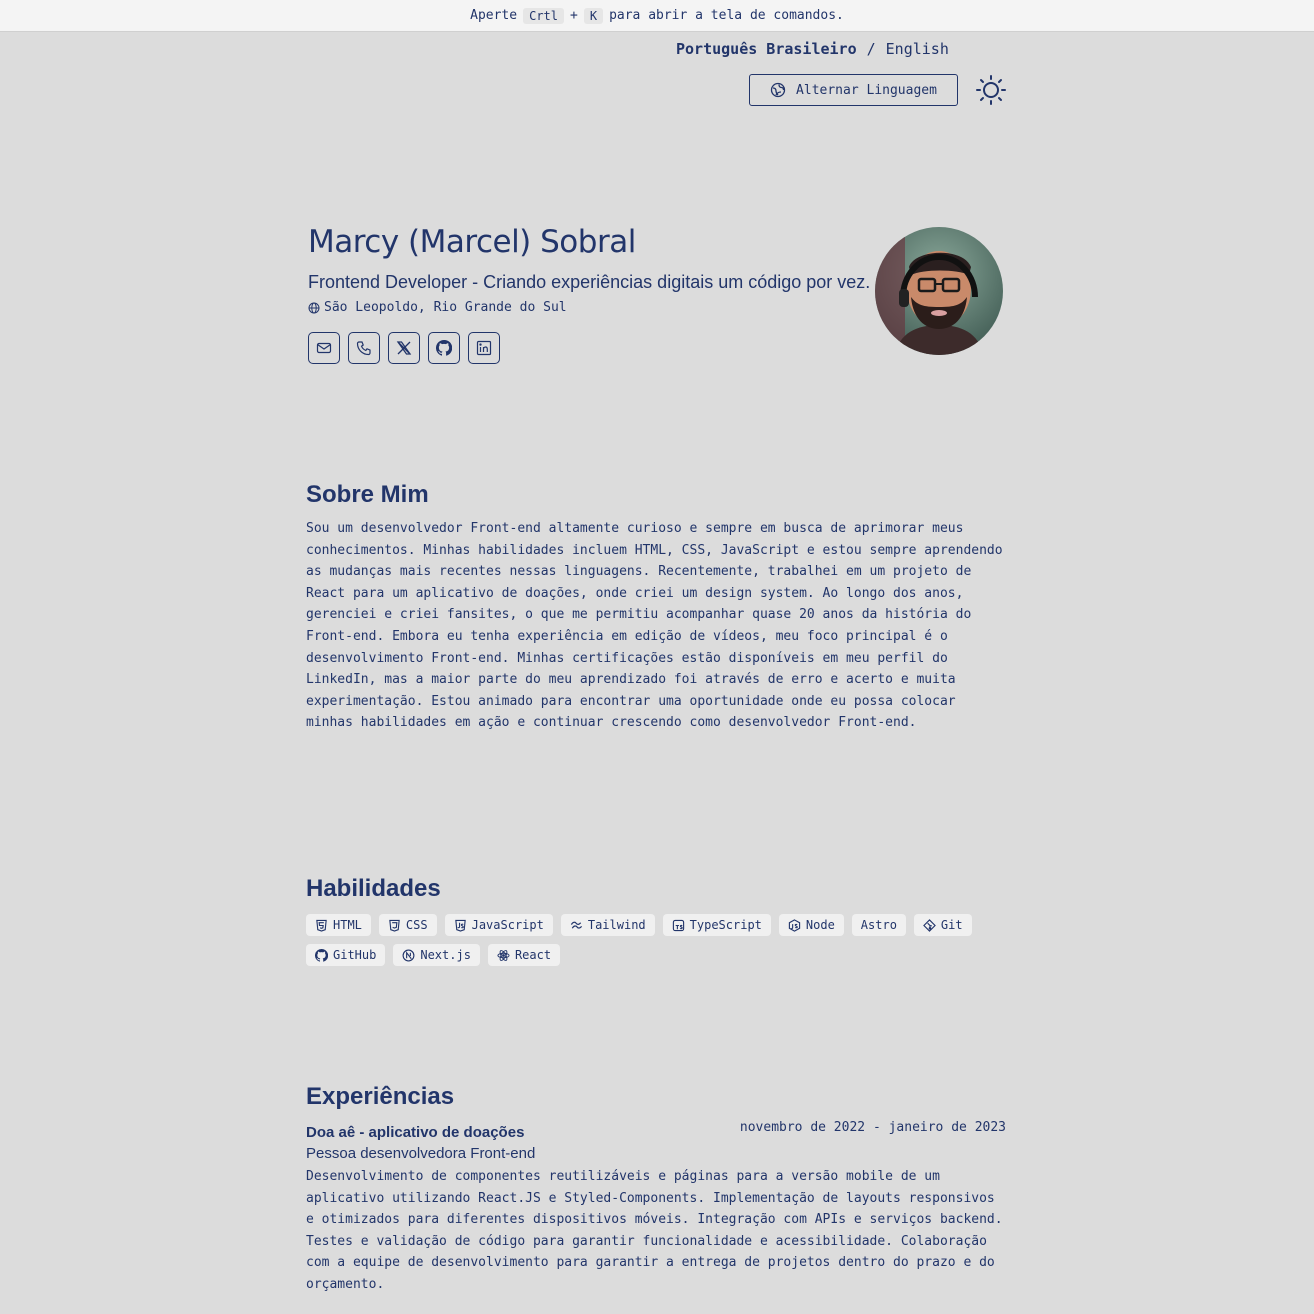 This screenshot has width=1314, height=1314. I want to click on skill-chip: Tailwind, so click(607, 925).